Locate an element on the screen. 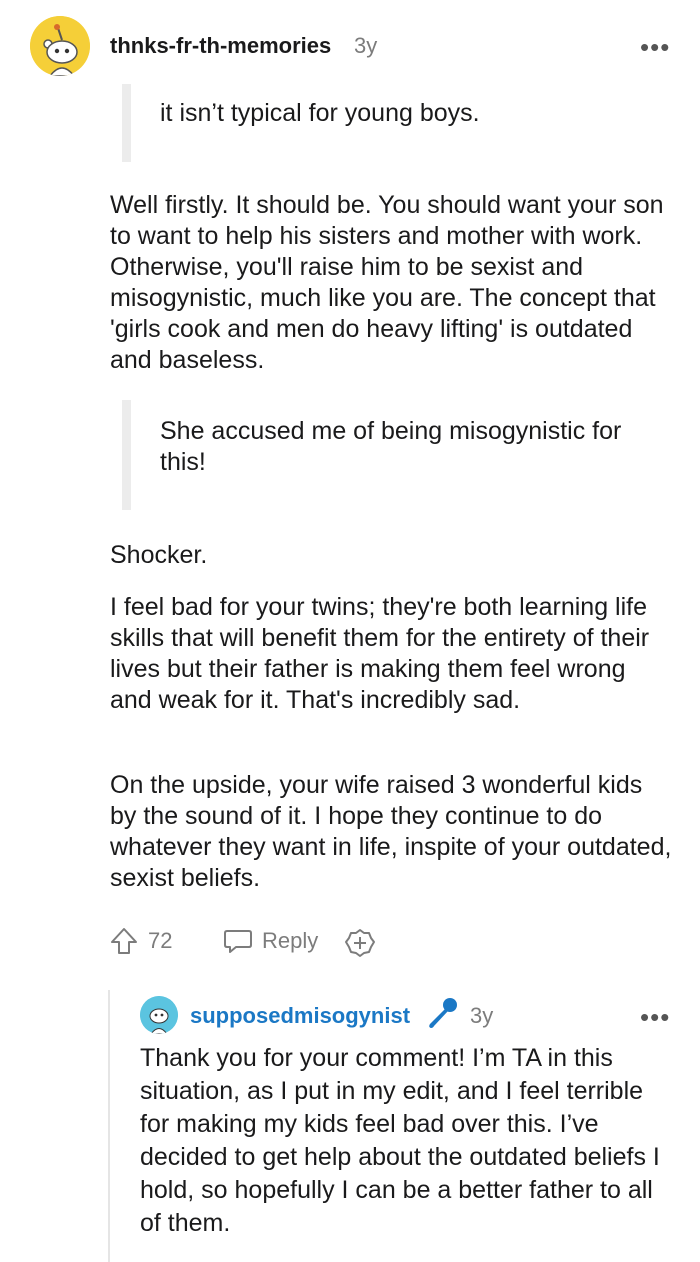  comment-age: 3y is located at coordinates (366, 45).